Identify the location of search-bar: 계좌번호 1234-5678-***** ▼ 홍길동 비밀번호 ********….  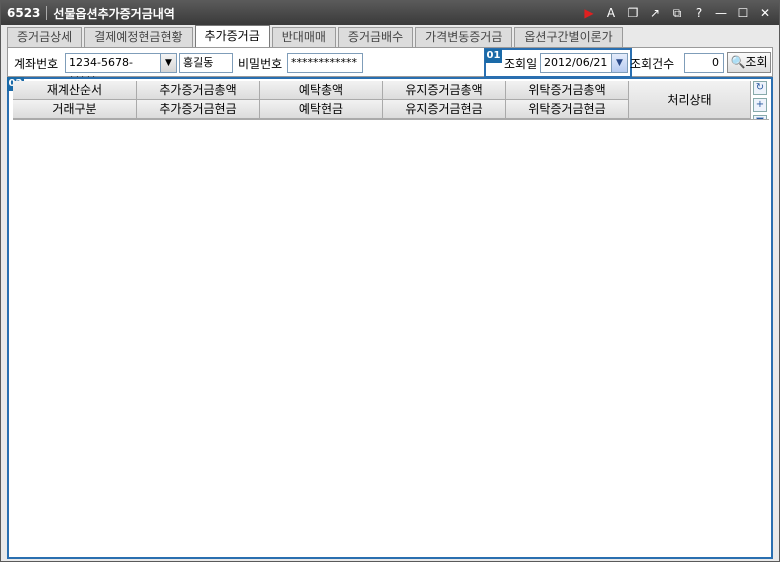
(390, 67).